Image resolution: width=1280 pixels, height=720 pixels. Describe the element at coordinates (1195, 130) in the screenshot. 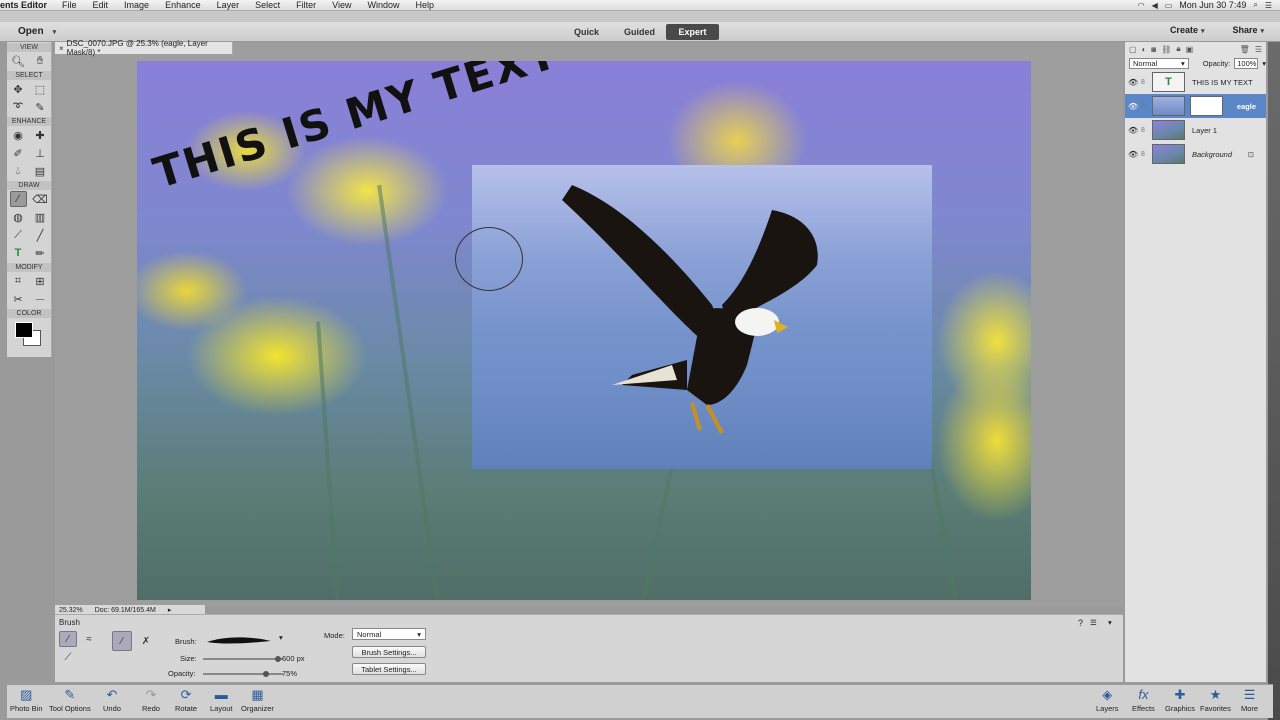

I see `layer-row-layer1: 👁︎ 8 Layer 1` at that location.